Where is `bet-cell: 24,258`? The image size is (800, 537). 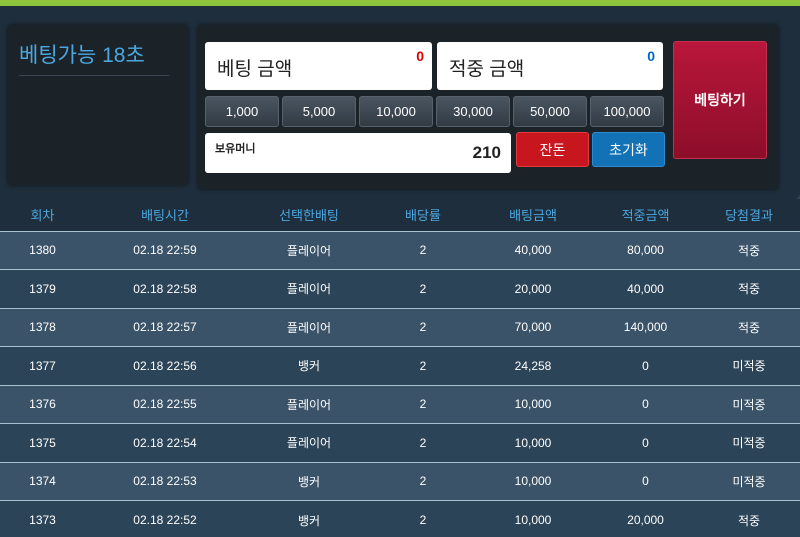 bet-cell: 24,258 is located at coordinates (533, 365).